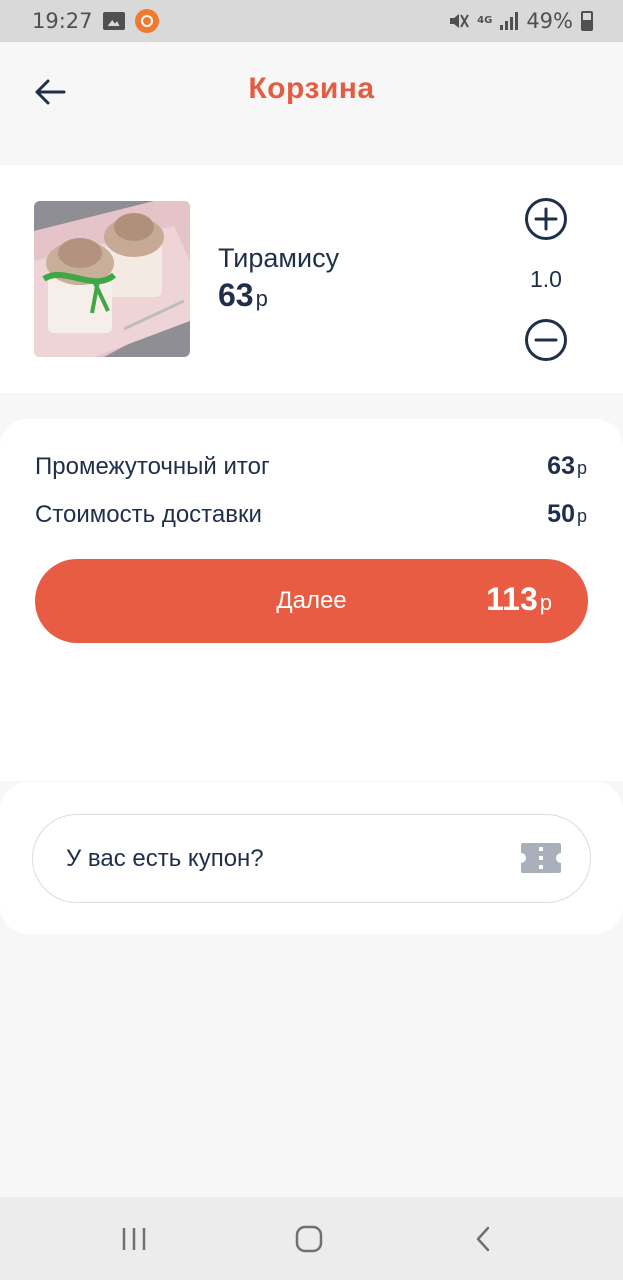 Image resolution: width=623 pixels, height=1280 pixels. I want to click on plus-circle-icon, so click(546, 219).